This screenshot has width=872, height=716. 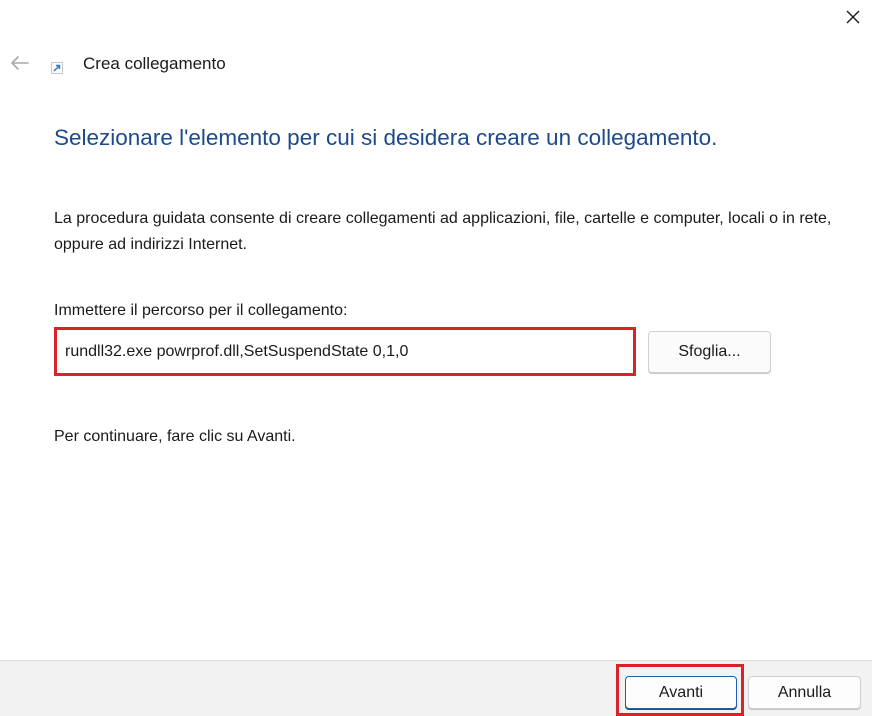 What do you see at coordinates (345, 351) in the screenshot?
I see `path-input` at bounding box center [345, 351].